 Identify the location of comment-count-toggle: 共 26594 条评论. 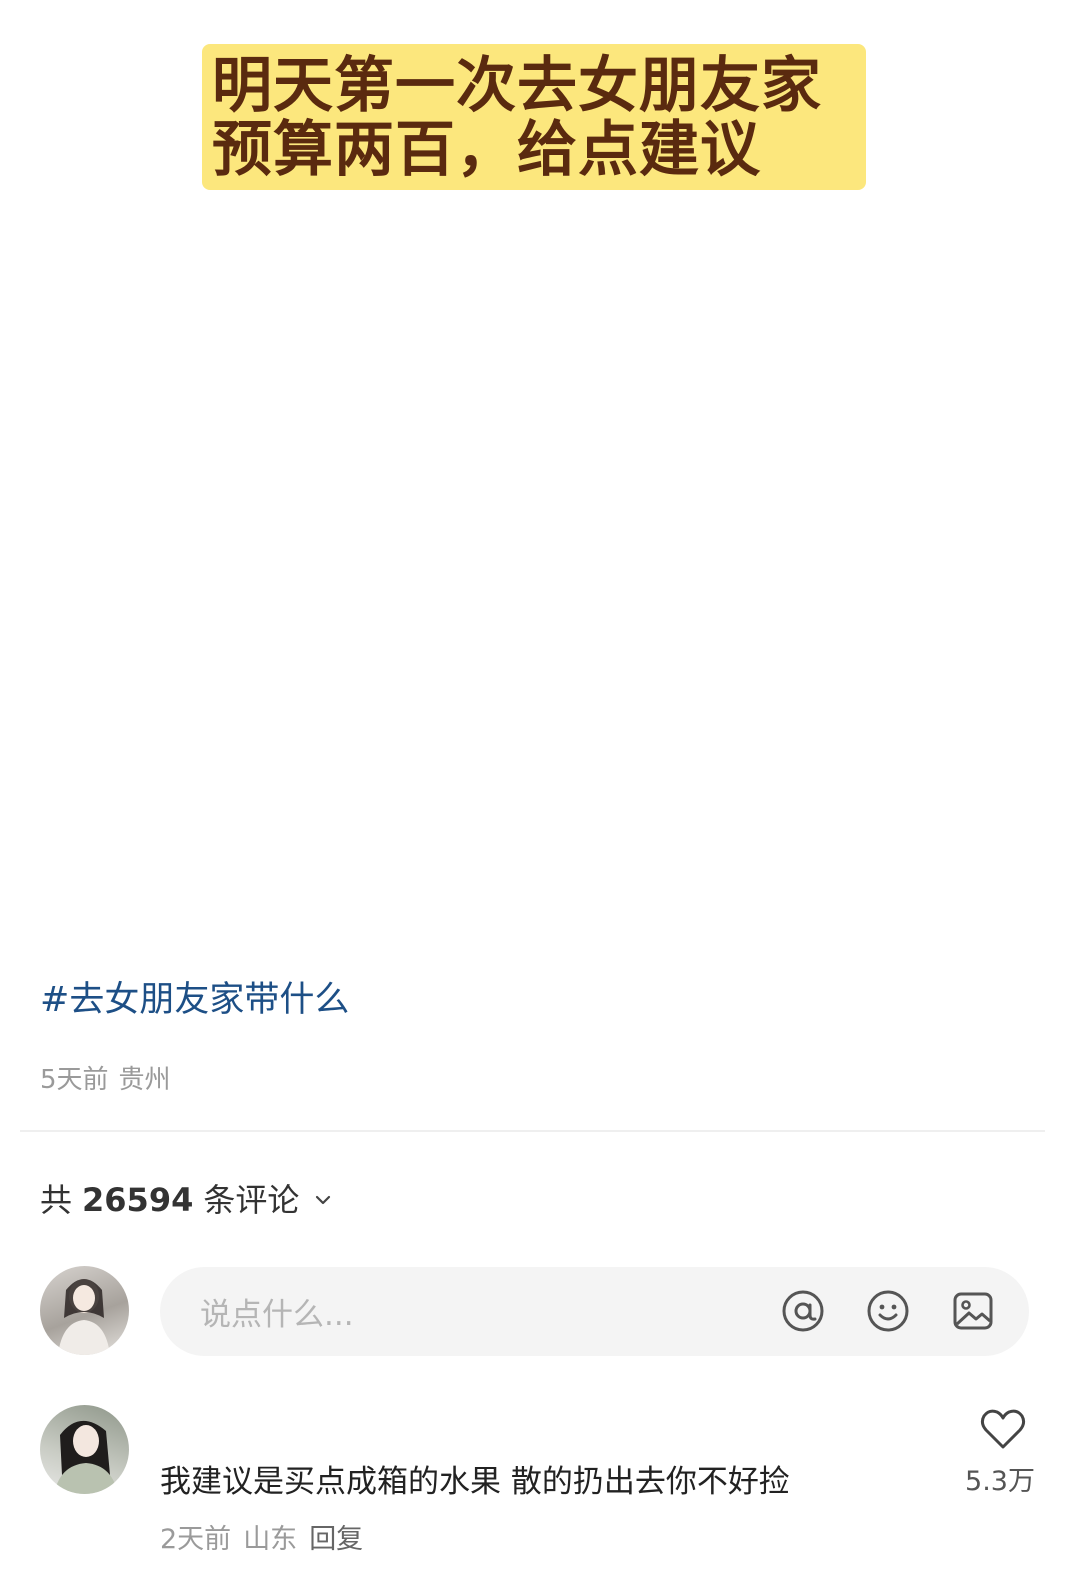
(186, 1200).